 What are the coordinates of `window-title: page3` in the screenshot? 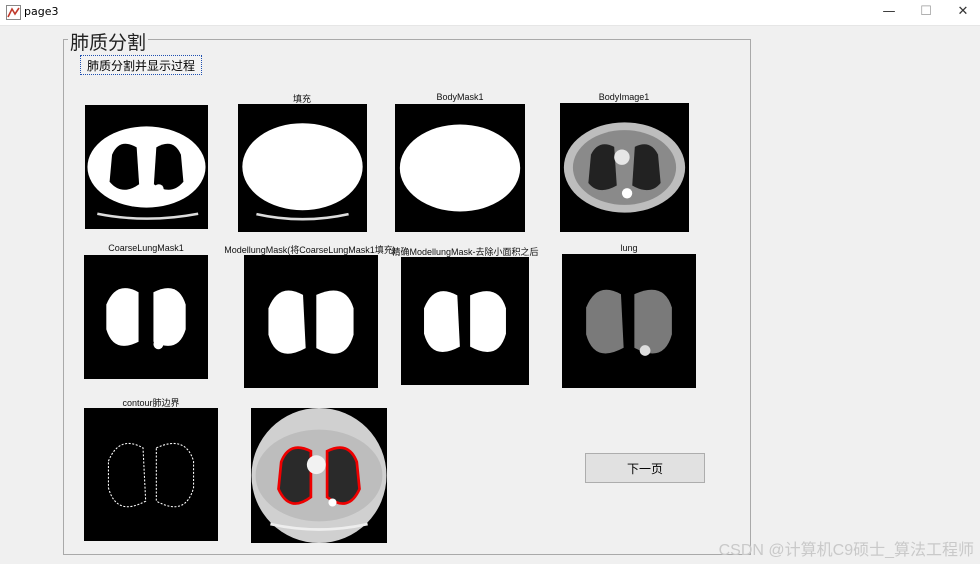 It's located at (41, 11).